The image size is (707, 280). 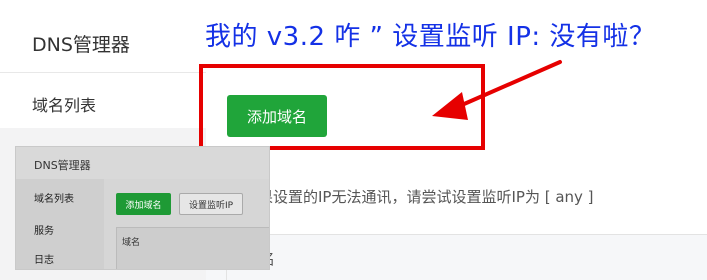 What do you see at coordinates (44, 231) in the screenshot?
I see `thumbnail-sidebar-item: 服务` at bounding box center [44, 231].